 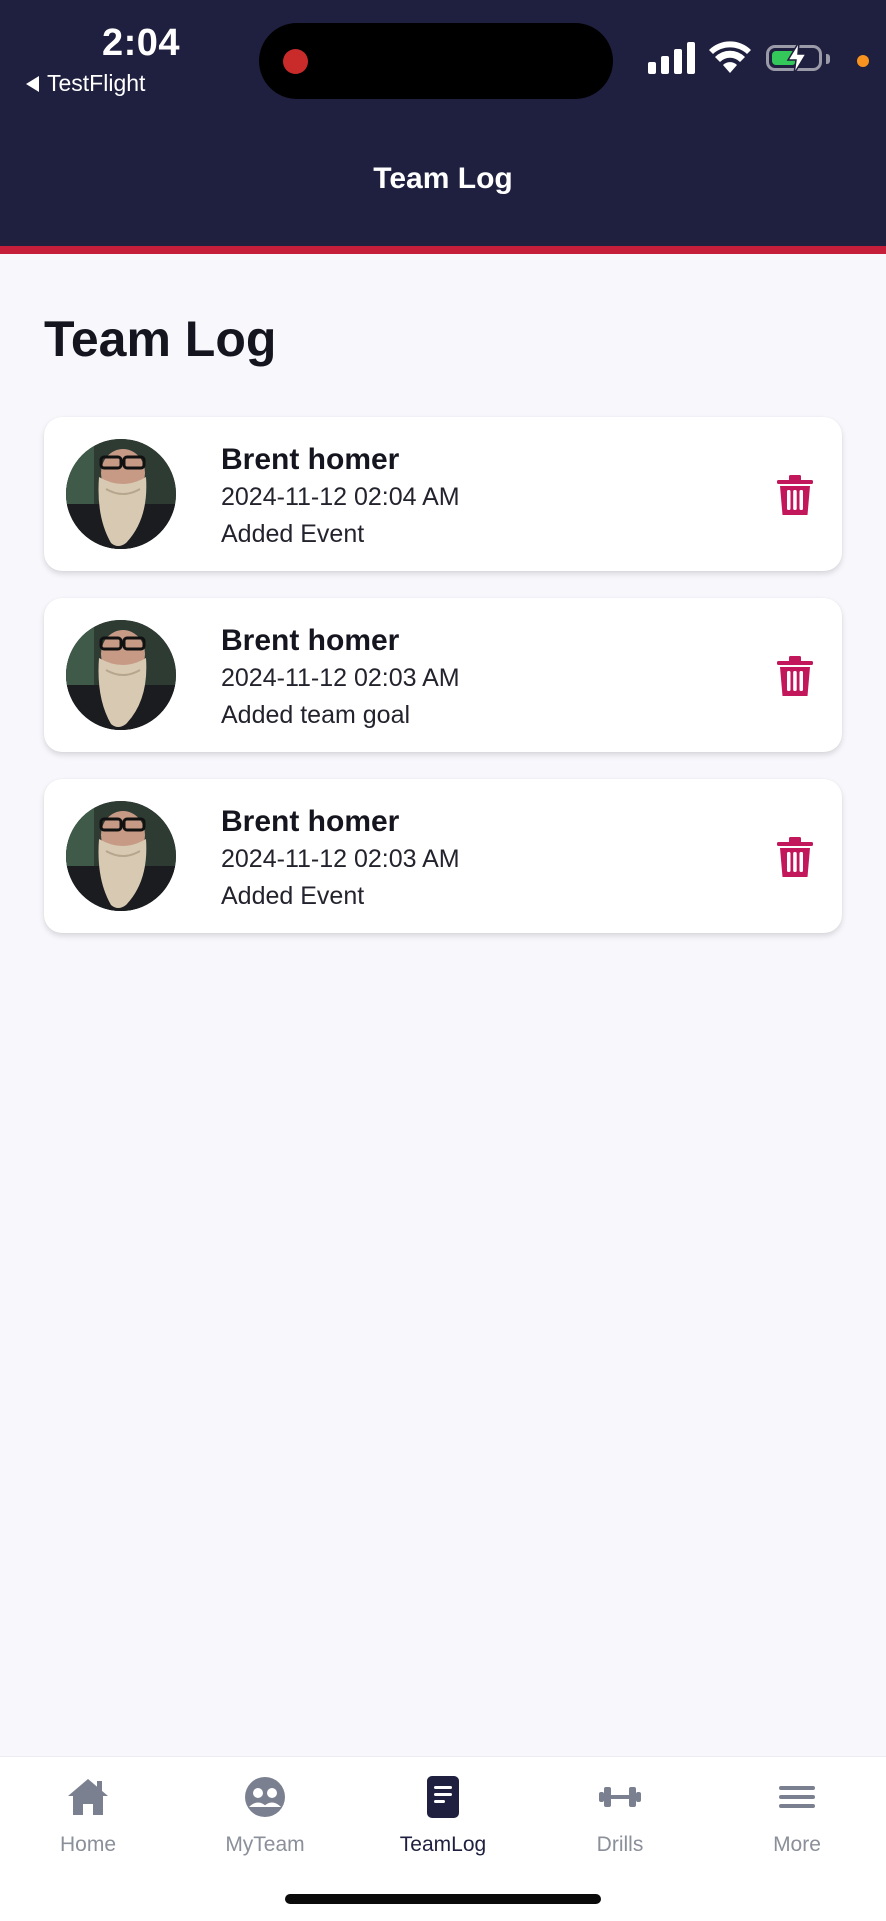 What do you see at coordinates (797, 1797) in the screenshot?
I see `menu-icon` at bounding box center [797, 1797].